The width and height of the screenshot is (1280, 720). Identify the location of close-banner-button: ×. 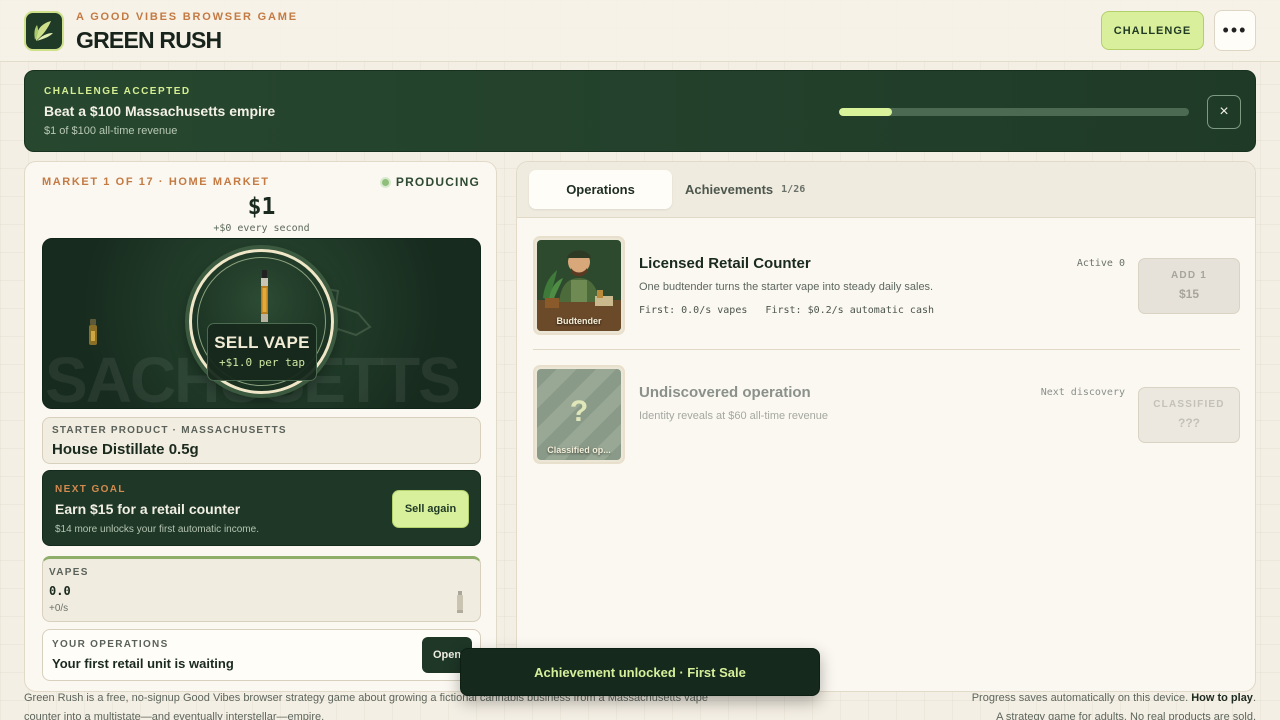
(1224, 112).